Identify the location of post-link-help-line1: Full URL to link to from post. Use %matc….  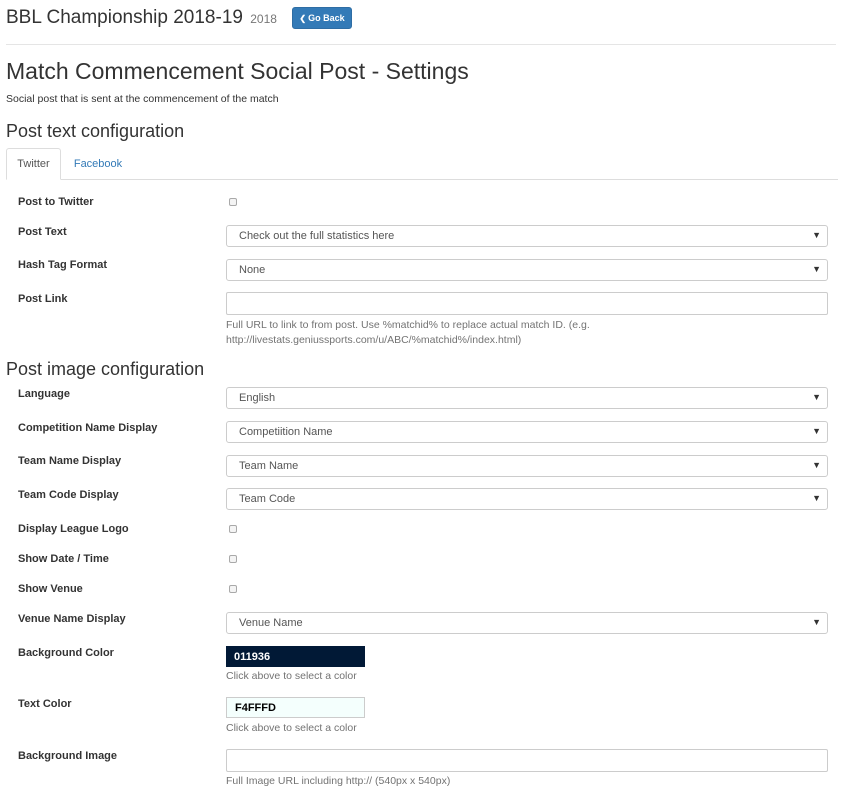
(408, 325).